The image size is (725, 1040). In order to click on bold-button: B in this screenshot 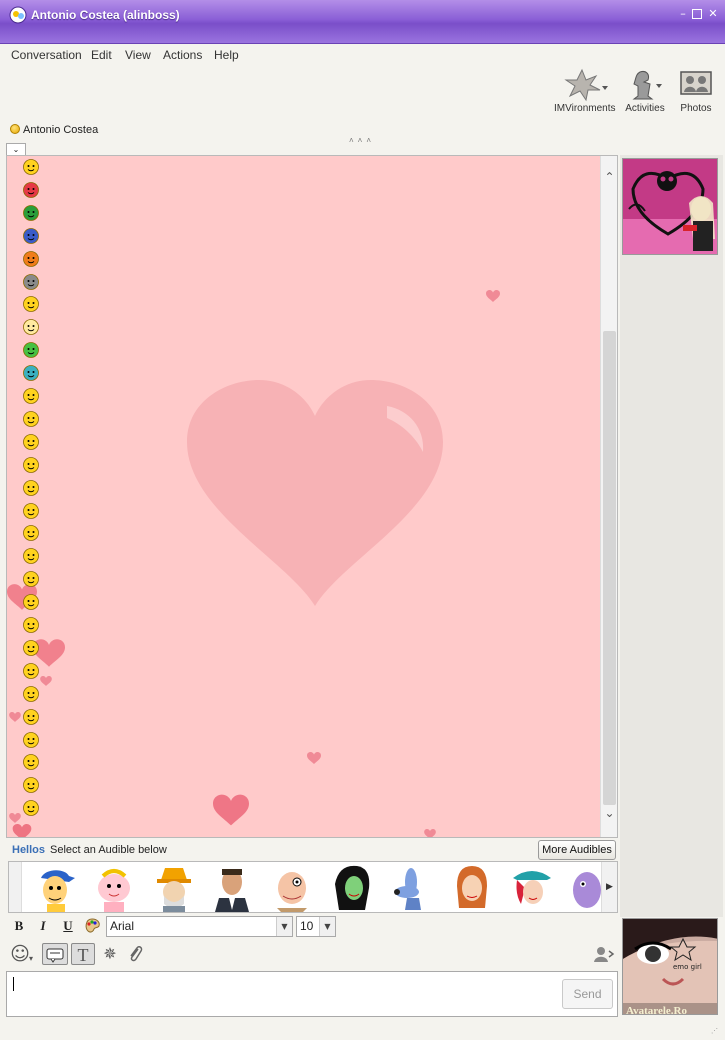, I will do `click(19, 926)`.